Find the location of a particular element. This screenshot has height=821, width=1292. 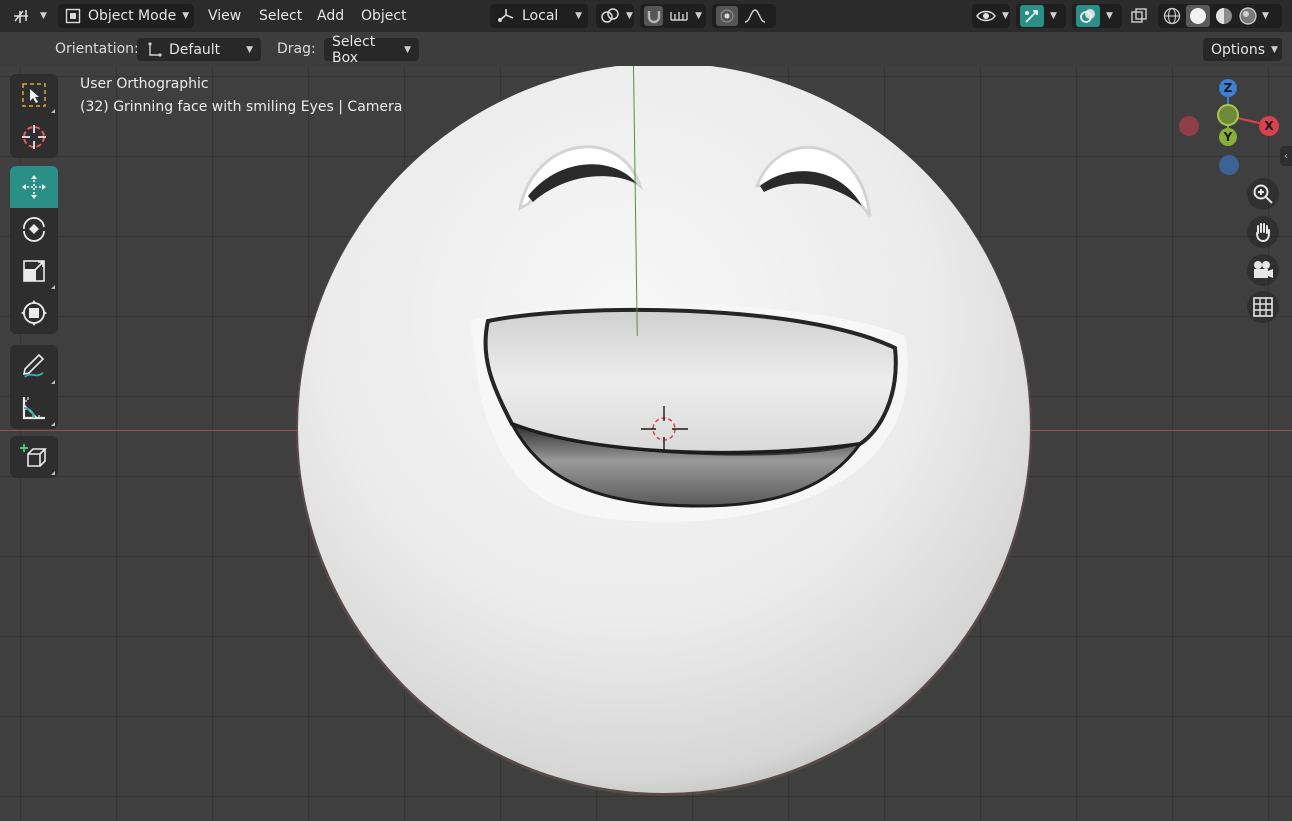

pivot-link-icon is located at coordinates (610, 16).